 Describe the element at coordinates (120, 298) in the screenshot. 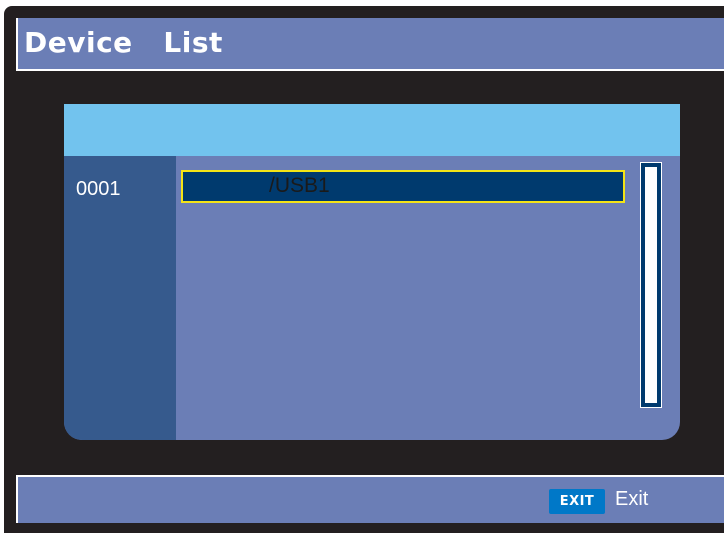

I see `index-column: 0001` at that location.